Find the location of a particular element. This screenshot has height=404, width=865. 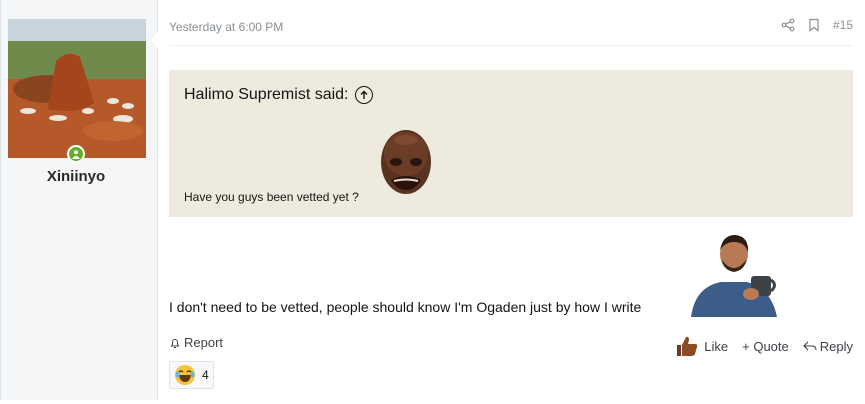

bell-icon is located at coordinates (175, 343).